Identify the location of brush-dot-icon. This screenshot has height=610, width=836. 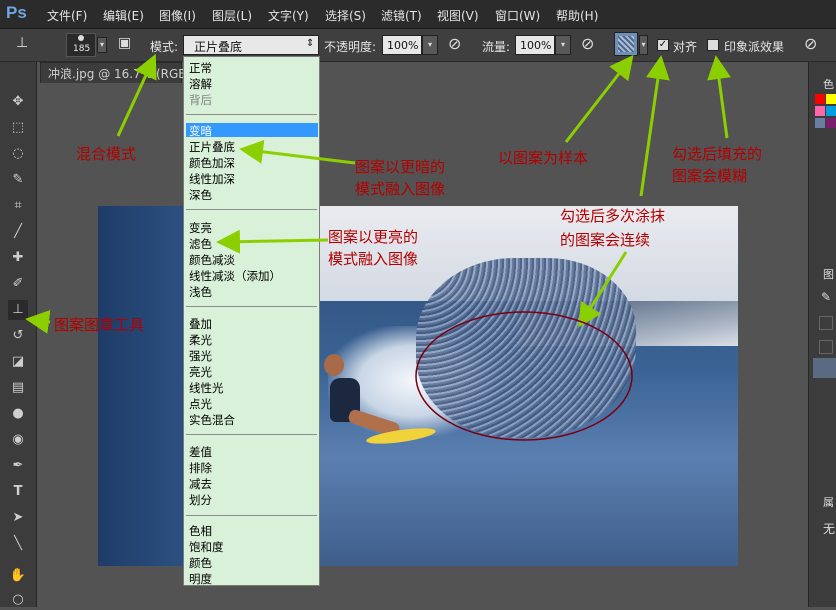
(81, 38).